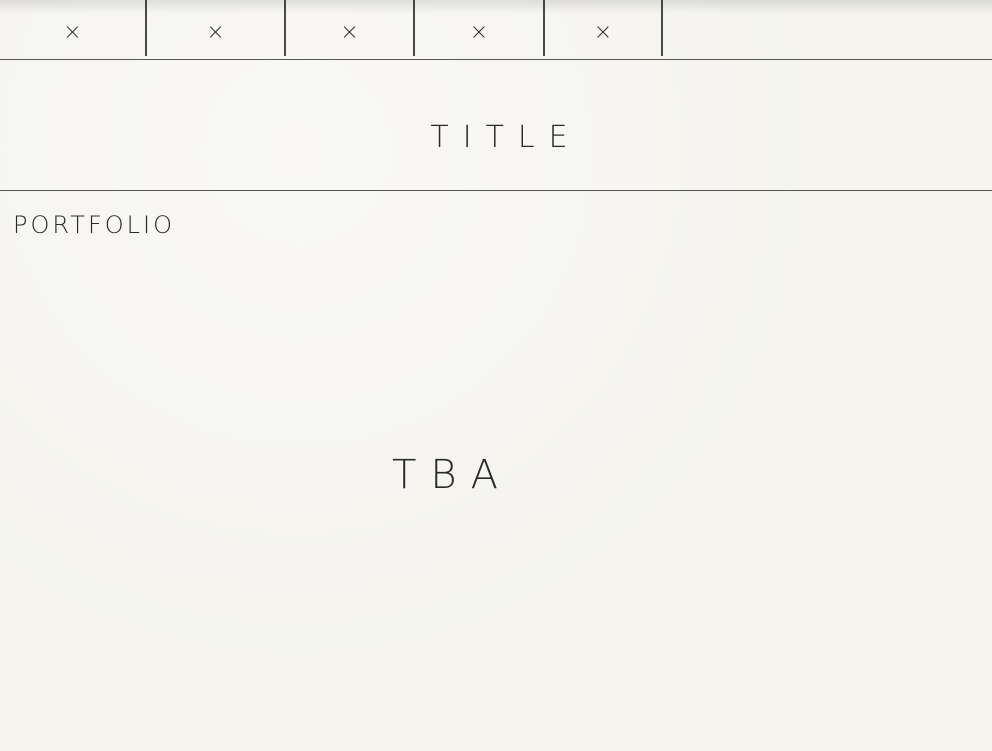  What do you see at coordinates (496, 190) in the screenshot?
I see `header-bottom-rule` at bounding box center [496, 190].